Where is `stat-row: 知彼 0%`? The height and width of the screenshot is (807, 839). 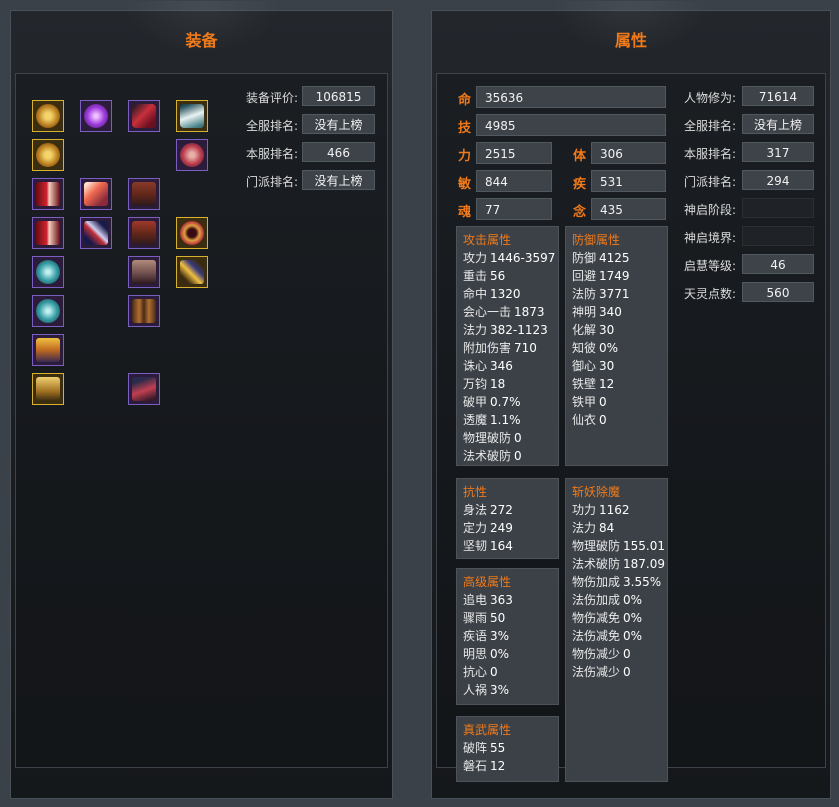
stat-row: 知彼 0% is located at coordinates (616, 348).